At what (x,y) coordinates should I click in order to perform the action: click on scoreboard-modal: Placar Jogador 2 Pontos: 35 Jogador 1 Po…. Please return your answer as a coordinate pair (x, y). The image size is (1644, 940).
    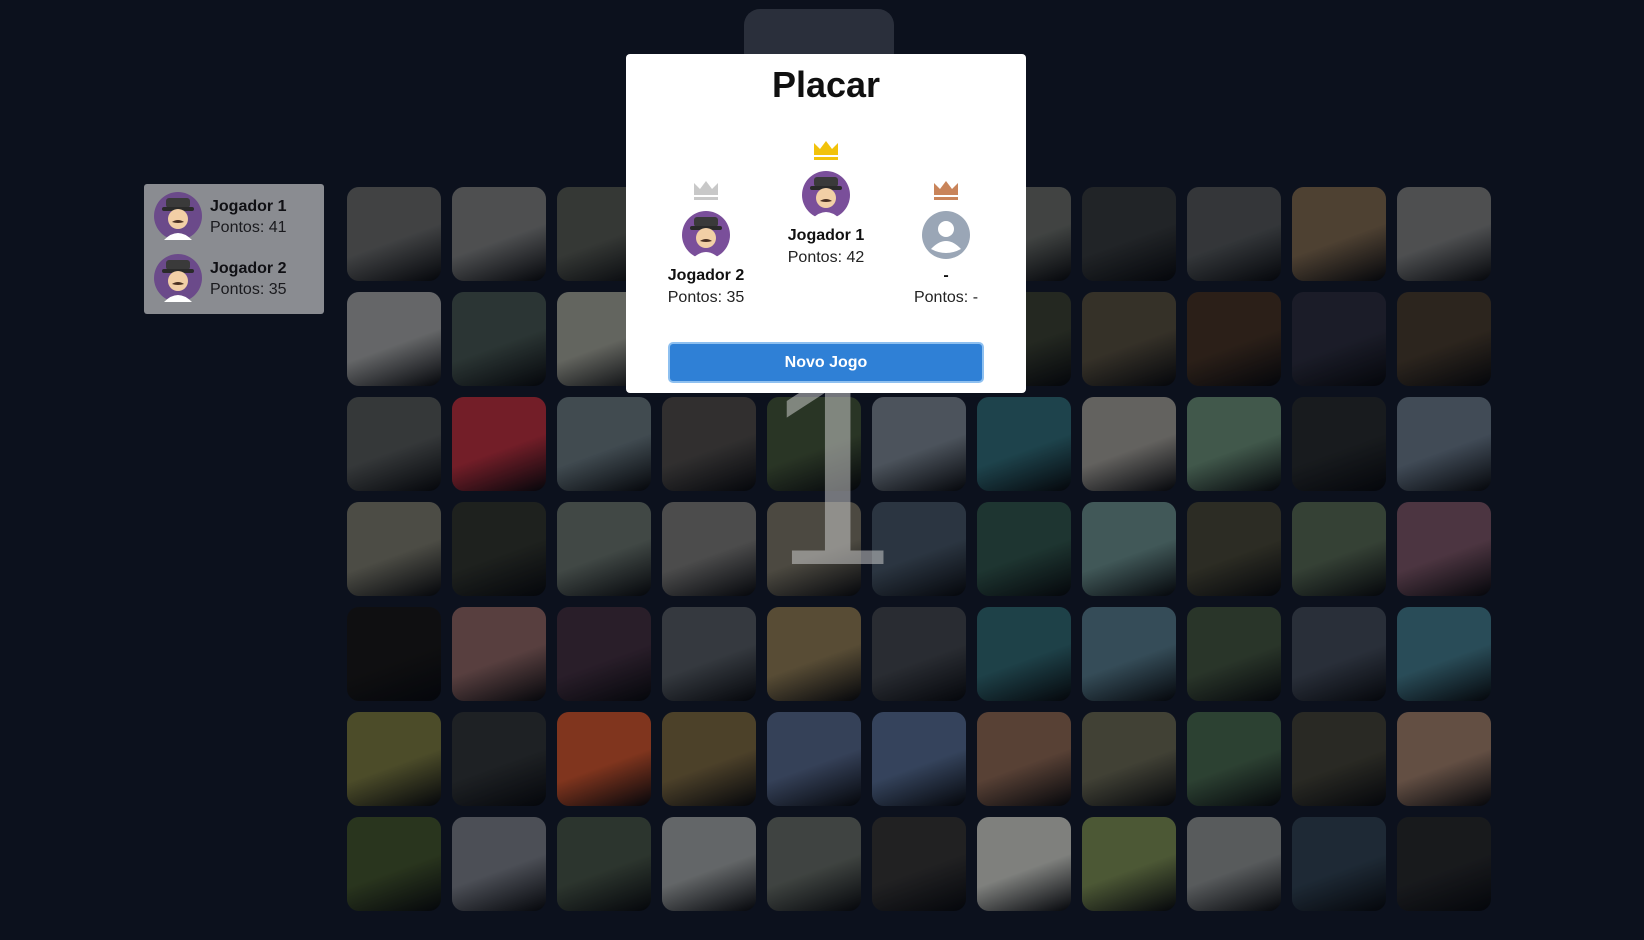
    Looking at the image, I should click on (826, 223).